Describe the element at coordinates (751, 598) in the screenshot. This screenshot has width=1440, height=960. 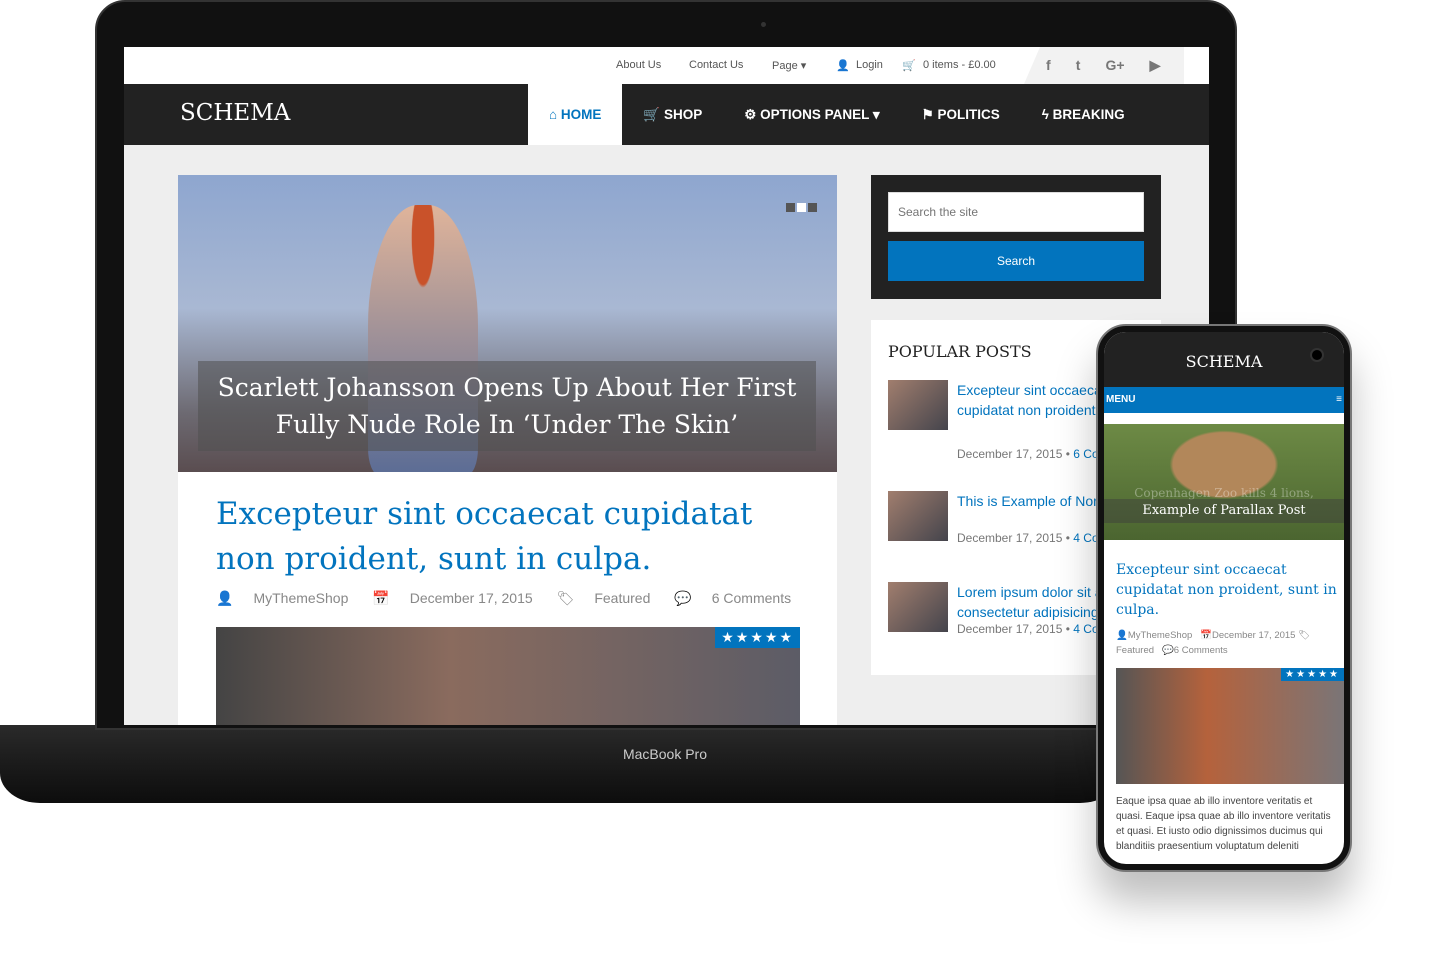
I see `post-comments: 6 Comments` at that location.